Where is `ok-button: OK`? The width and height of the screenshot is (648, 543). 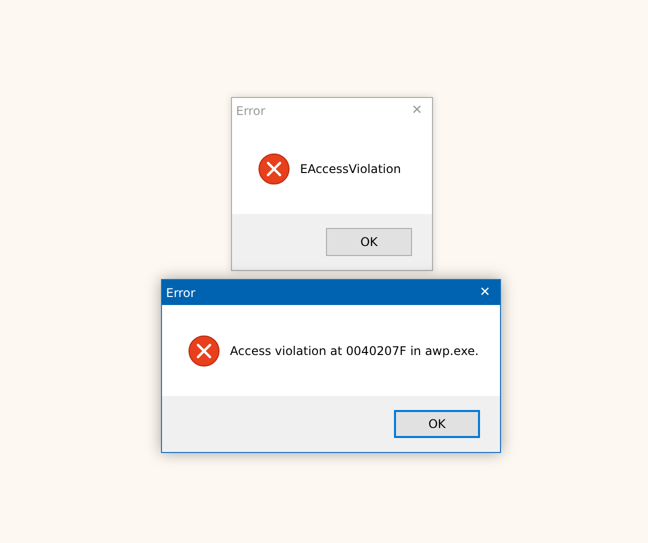
ok-button: OK is located at coordinates (437, 424).